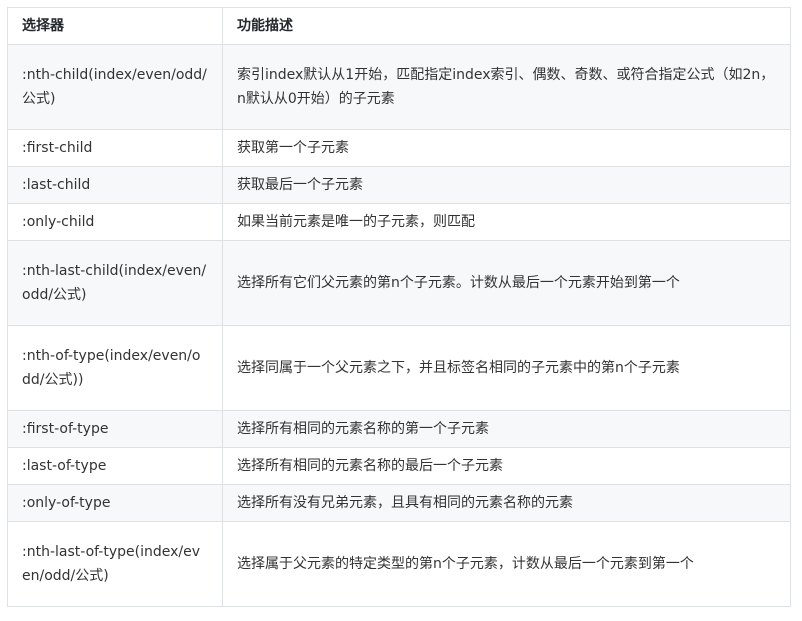 The width and height of the screenshot is (802, 621). I want to click on selector-cell: :nth-of-type(index/even/odd/公式)), so click(115, 368).